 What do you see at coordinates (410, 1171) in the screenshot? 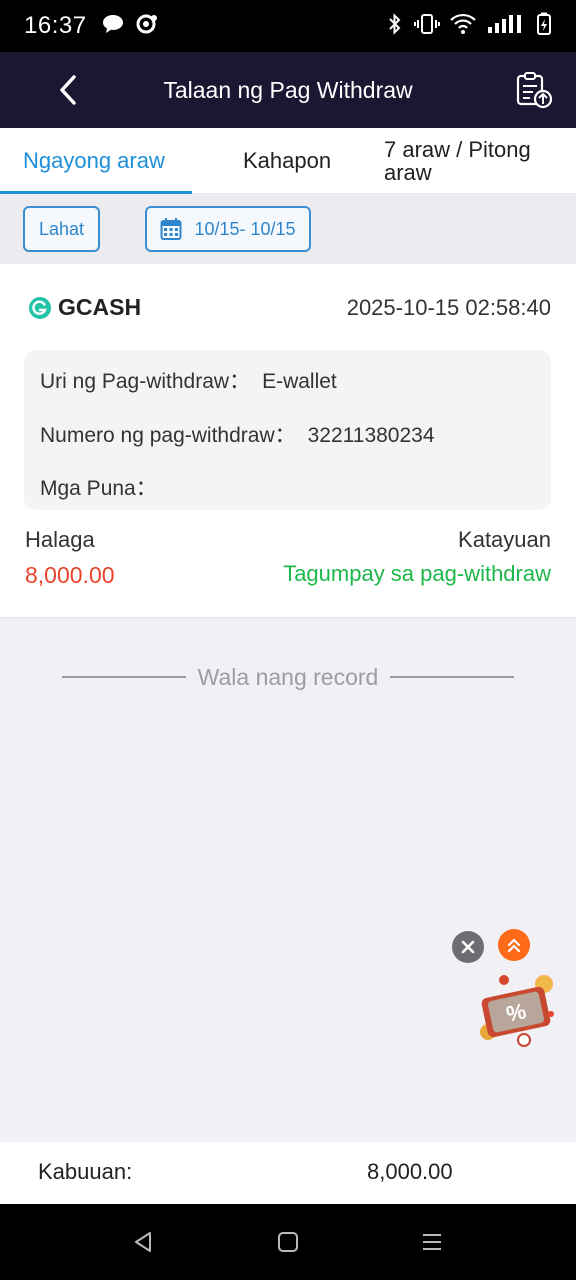
I see `total-value: 8,000.00` at bounding box center [410, 1171].